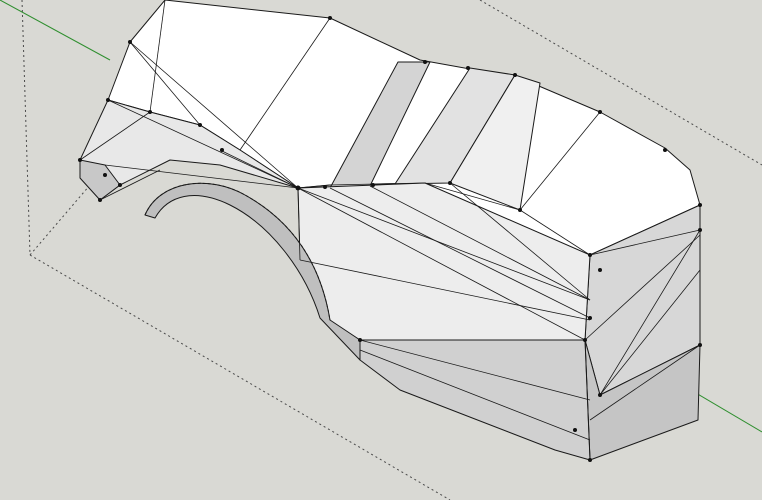 The width and height of the screenshot is (762, 500). I want to click on side-face-lower, so click(475, 400).